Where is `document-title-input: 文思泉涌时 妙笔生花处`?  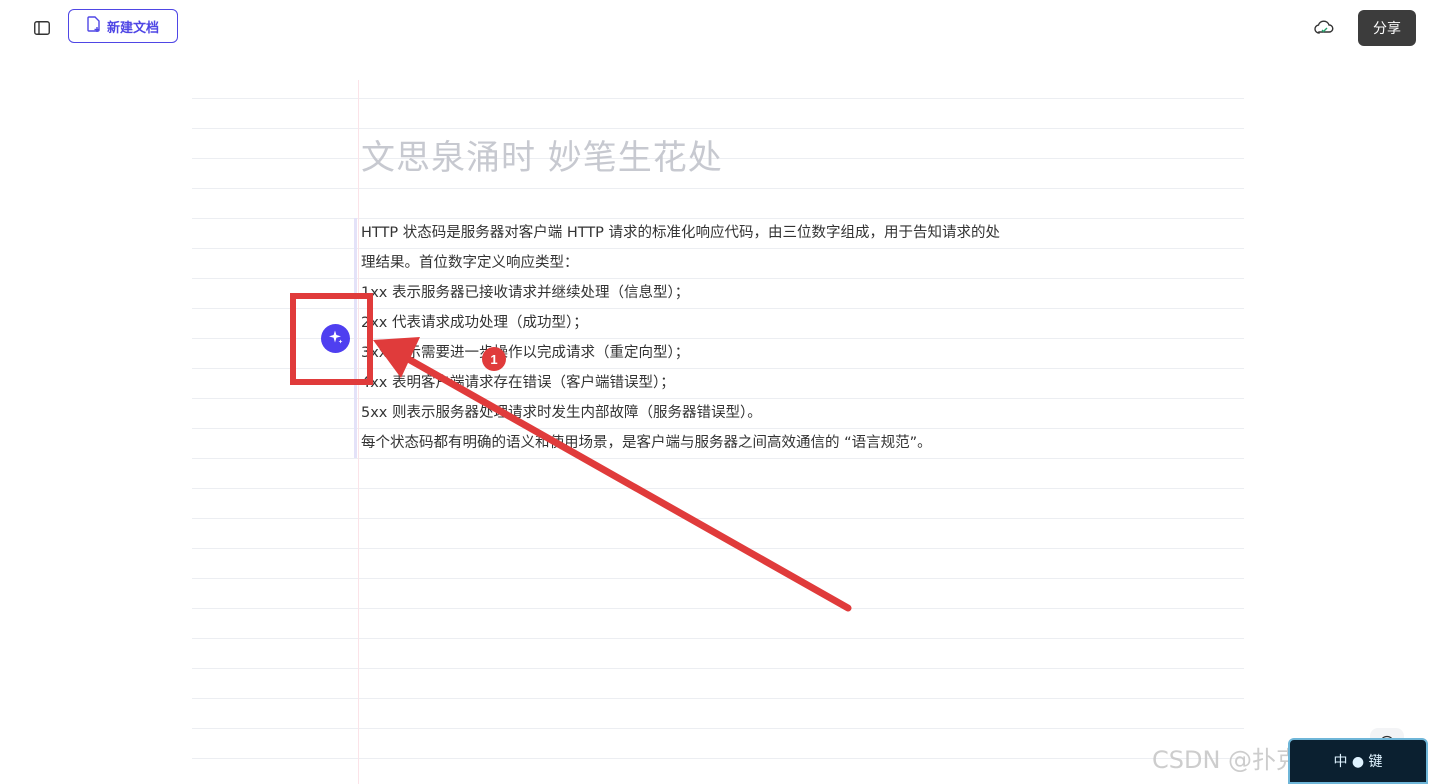 document-title-input: 文思泉涌时 妙笔生花处 is located at coordinates (542, 158).